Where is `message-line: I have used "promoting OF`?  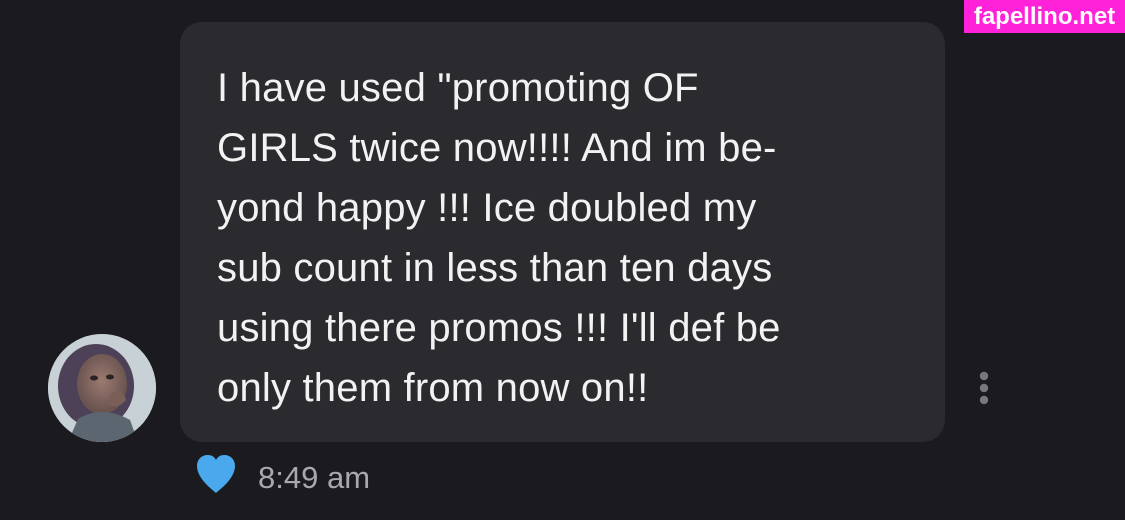 message-line: I have used "promoting OF is located at coordinates (458, 88).